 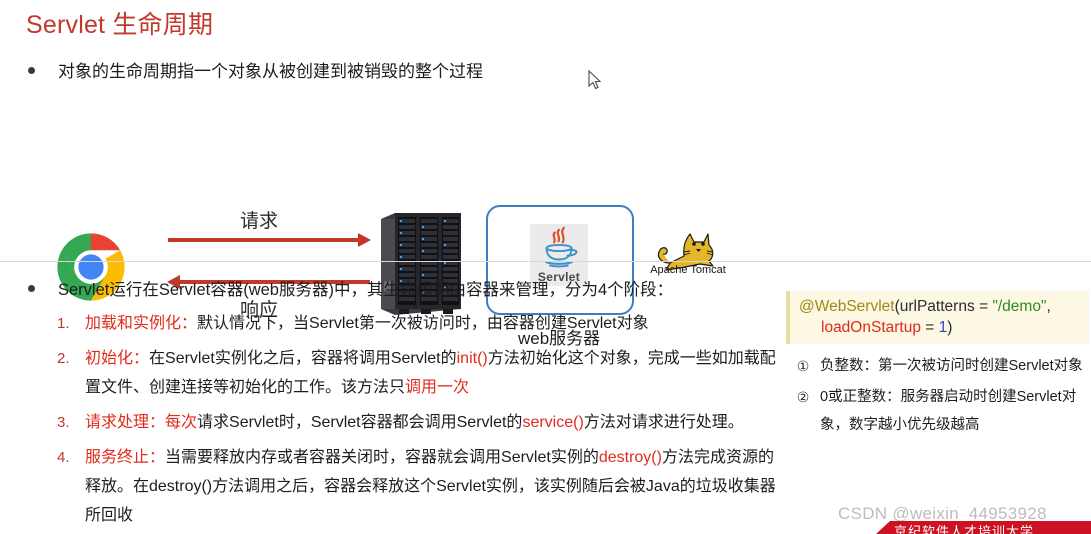 What do you see at coordinates (125, 457) in the screenshot?
I see `step-text-highlight: 服务终止：` at bounding box center [125, 457].